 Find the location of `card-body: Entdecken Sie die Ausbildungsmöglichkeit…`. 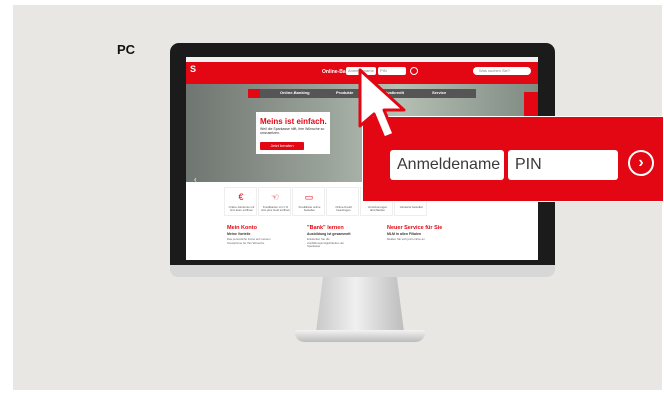

card-body: Entdecken Sie die Ausbildungsmöglichkeit… is located at coordinates (326, 242).